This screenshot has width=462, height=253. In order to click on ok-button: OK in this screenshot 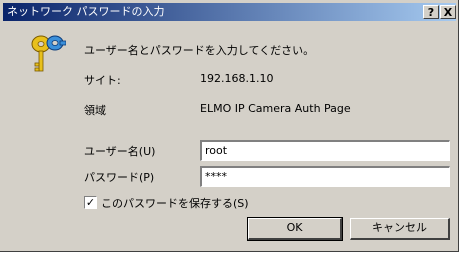, I will do `click(295, 229)`.